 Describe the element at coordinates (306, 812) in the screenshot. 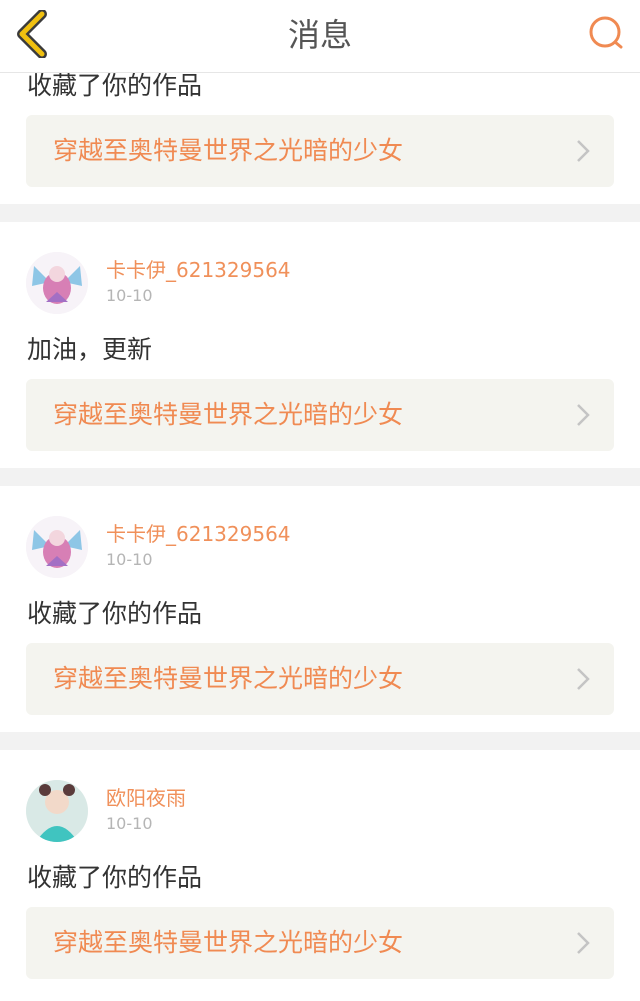

I see `user-row: 欧阳夜雨 10-10` at that location.